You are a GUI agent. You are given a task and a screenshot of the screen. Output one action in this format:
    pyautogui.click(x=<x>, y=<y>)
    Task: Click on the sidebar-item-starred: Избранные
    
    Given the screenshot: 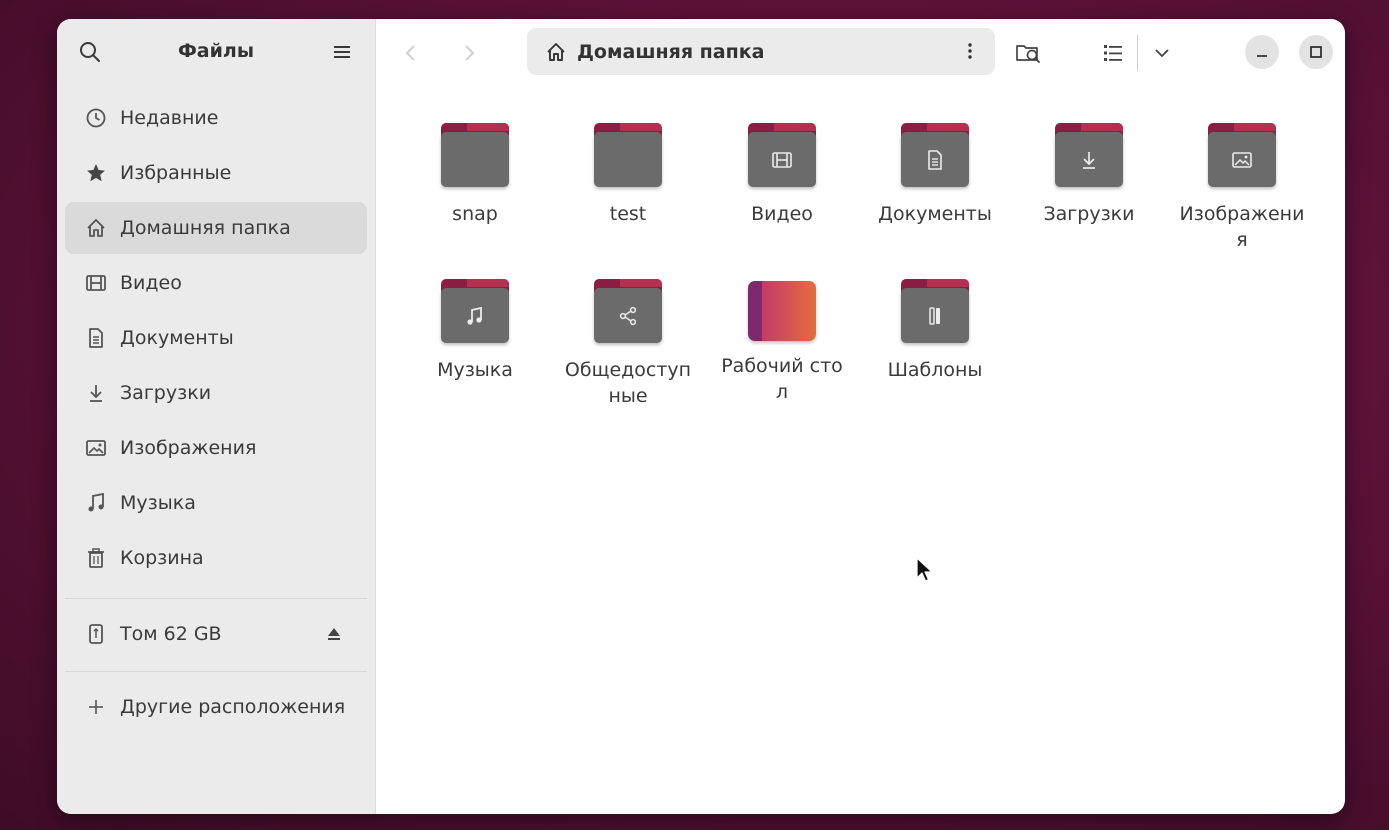 What is the action you would take?
    pyautogui.click(x=216, y=173)
    